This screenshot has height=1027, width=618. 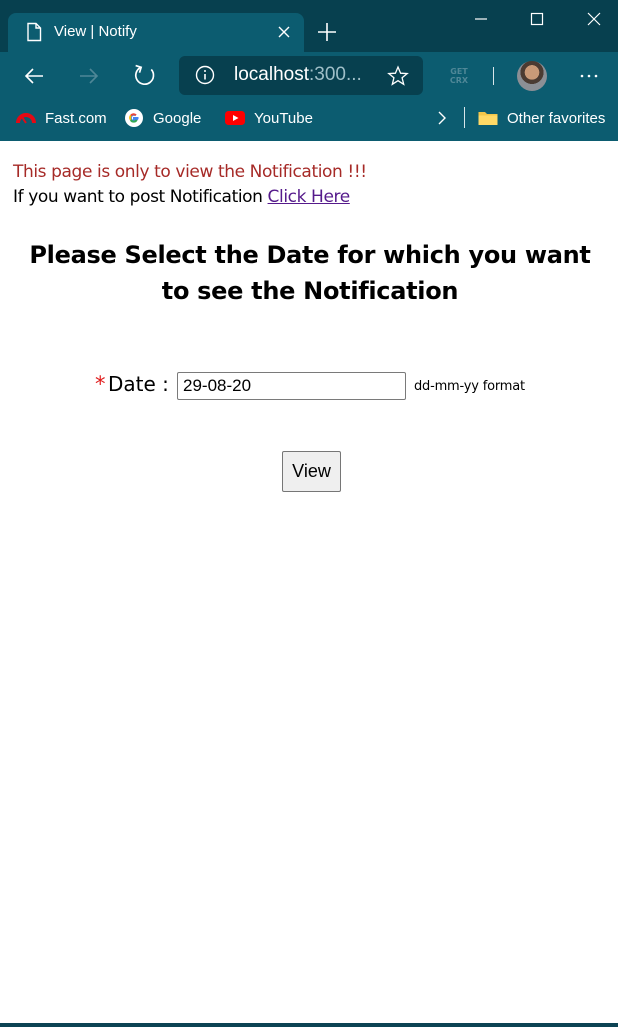 I want to click on title-bar: View | Notify, so click(x=309, y=26).